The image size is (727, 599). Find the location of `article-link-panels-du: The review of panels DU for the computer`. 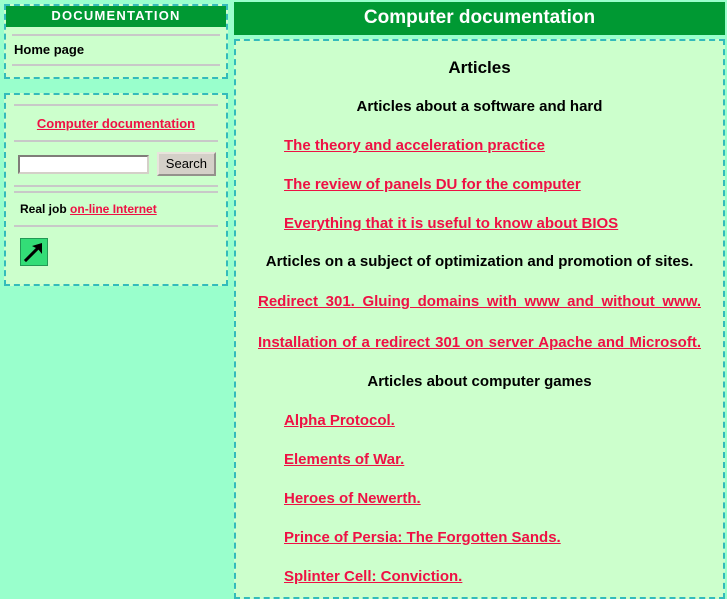

article-link-panels-du: The review of panels DU for the computer is located at coordinates (432, 184).